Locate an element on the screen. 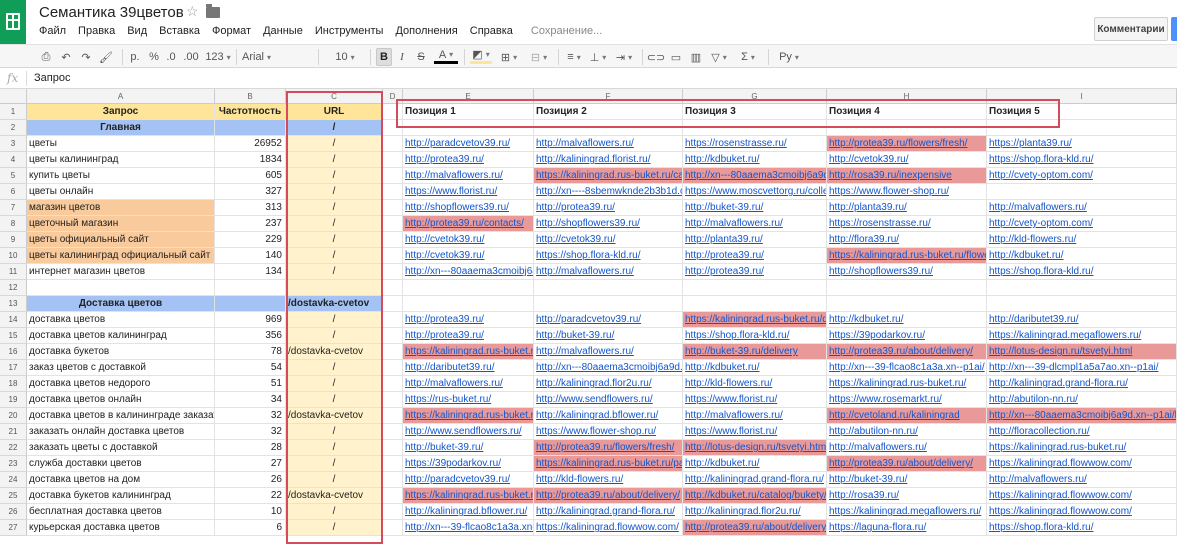  result-link-cell: http://lotus-design.ru/tsvetyi.html is located at coordinates (755, 448).